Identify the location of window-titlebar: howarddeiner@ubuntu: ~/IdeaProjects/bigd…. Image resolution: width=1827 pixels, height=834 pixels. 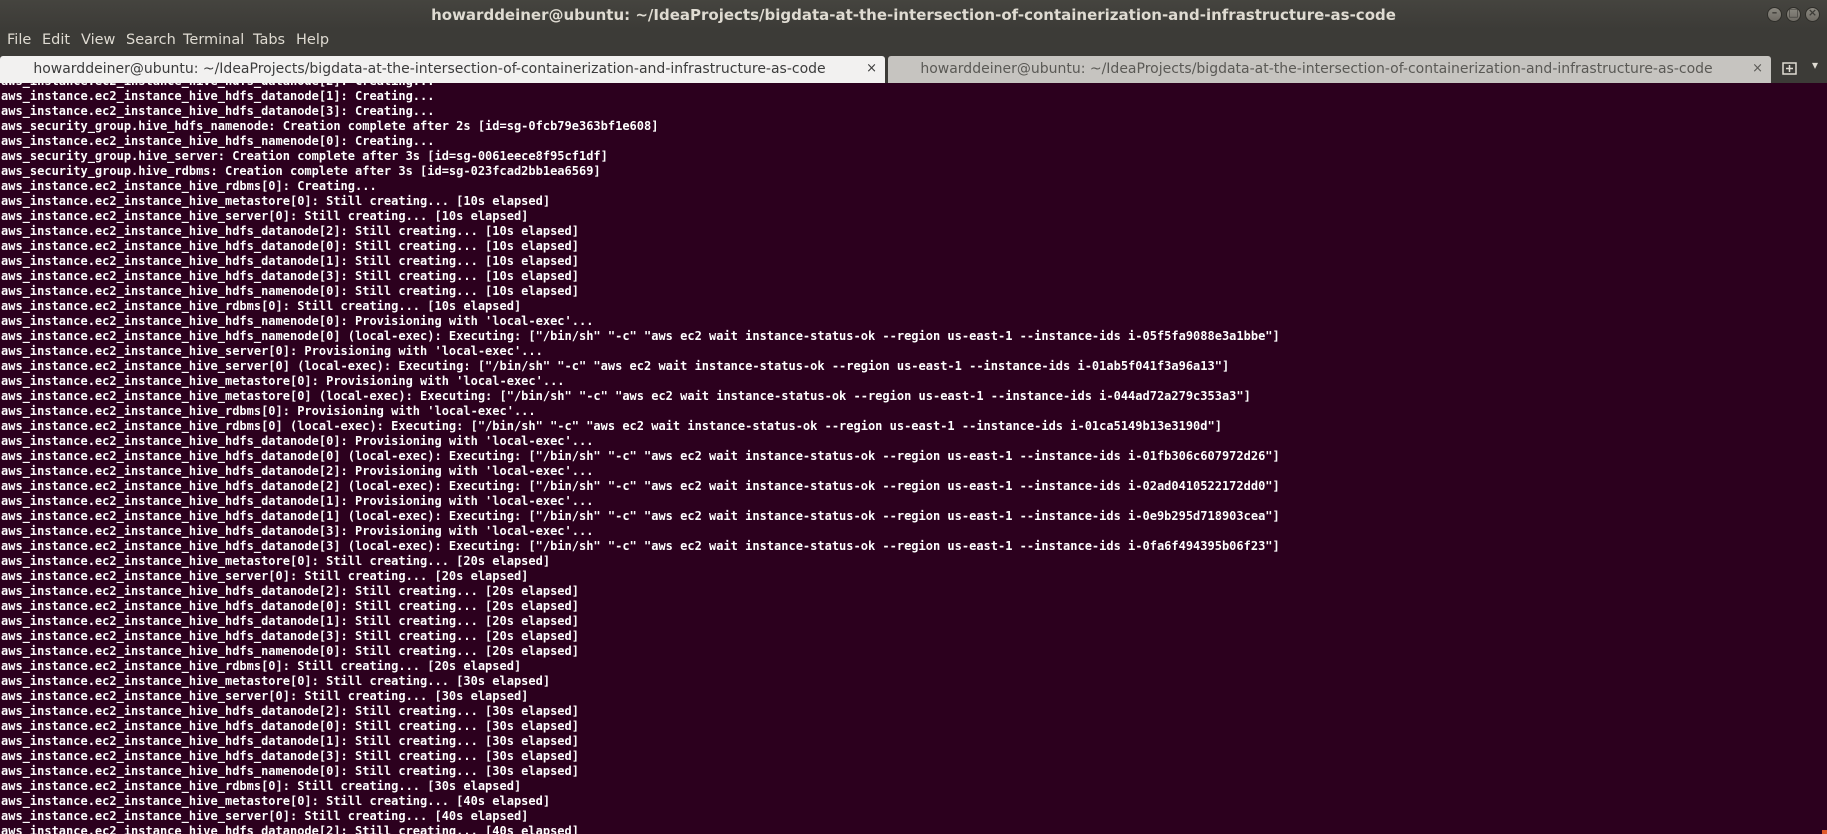
(913, 14).